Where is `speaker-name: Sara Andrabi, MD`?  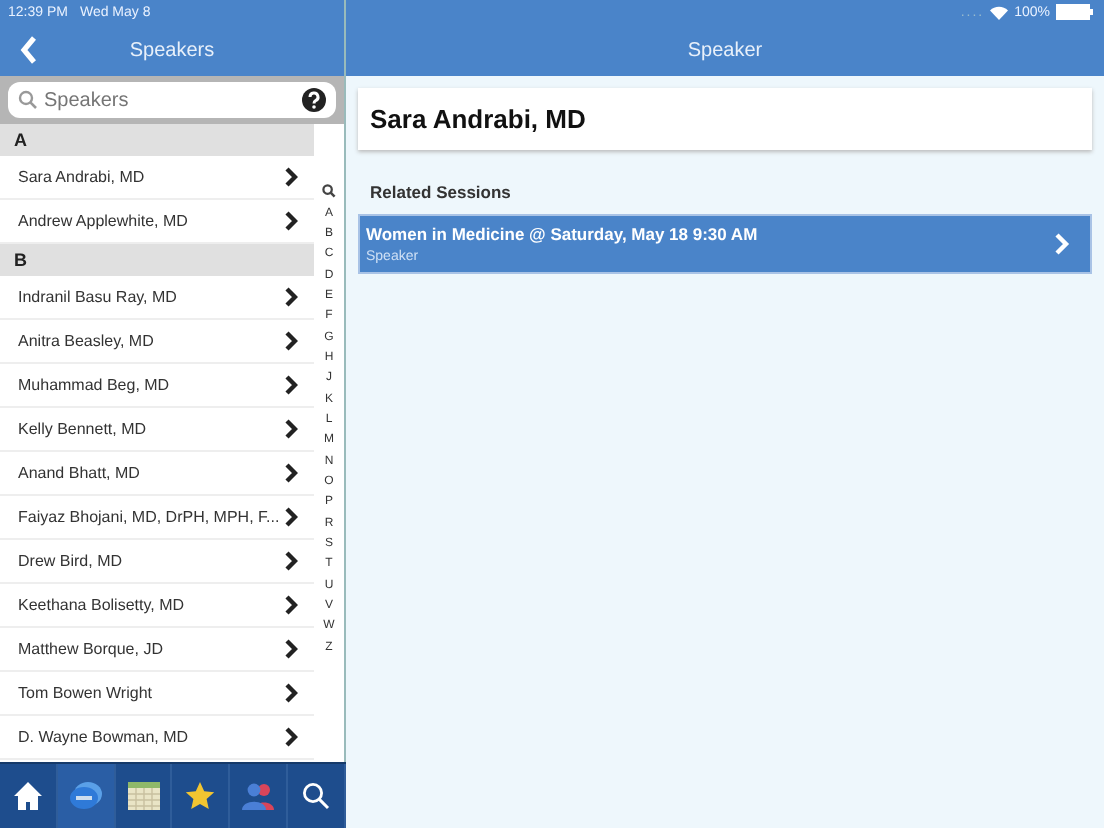
speaker-name: Sara Andrabi, MD is located at coordinates (478, 119).